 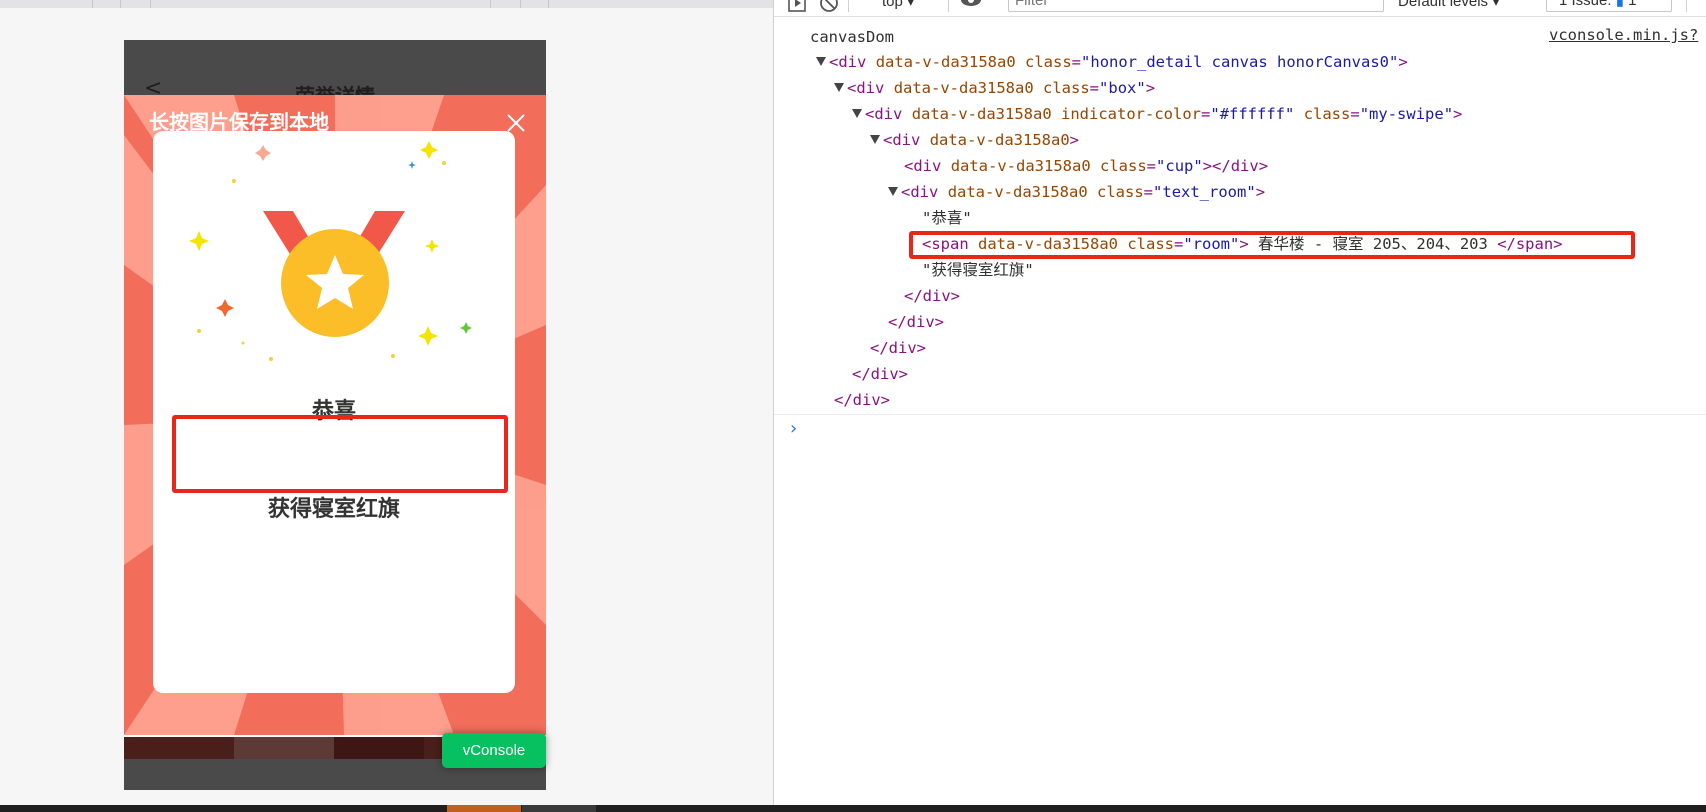 I want to click on preview-top-strip, so click(x=387, y=4).